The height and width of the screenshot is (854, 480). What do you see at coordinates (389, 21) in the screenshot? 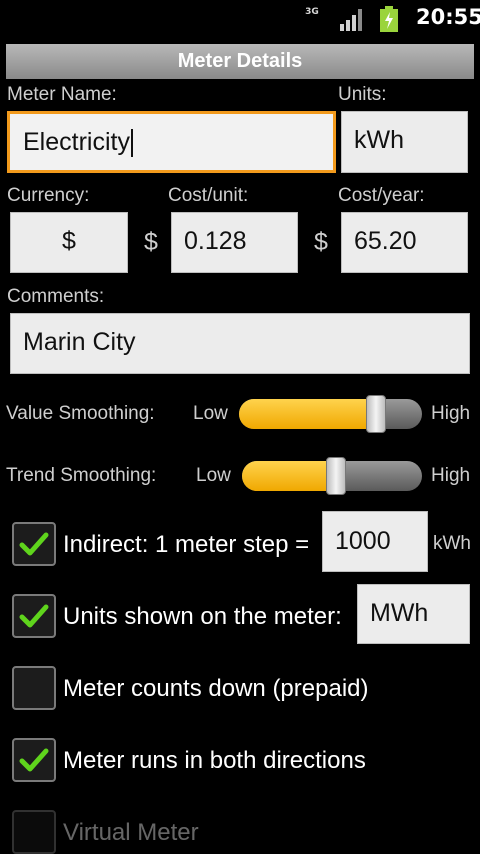
I see `battery-charging-icon` at bounding box center [389, 21].